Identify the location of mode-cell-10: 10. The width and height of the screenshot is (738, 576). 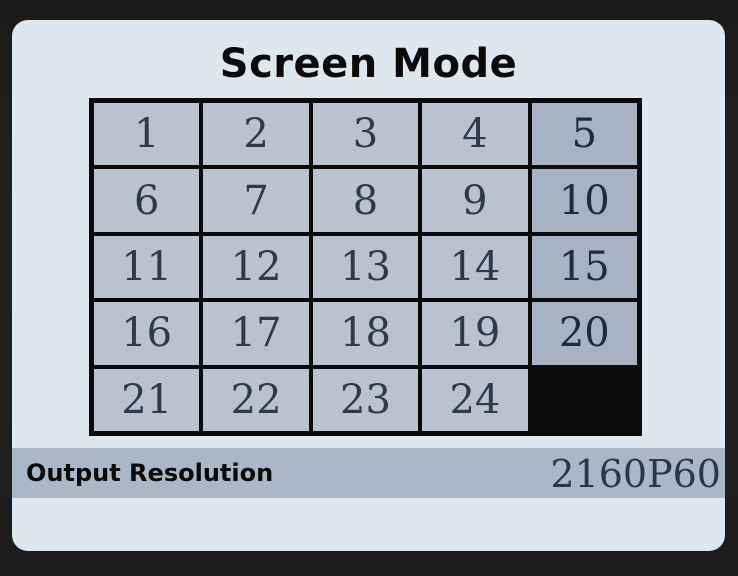
(584, 200).